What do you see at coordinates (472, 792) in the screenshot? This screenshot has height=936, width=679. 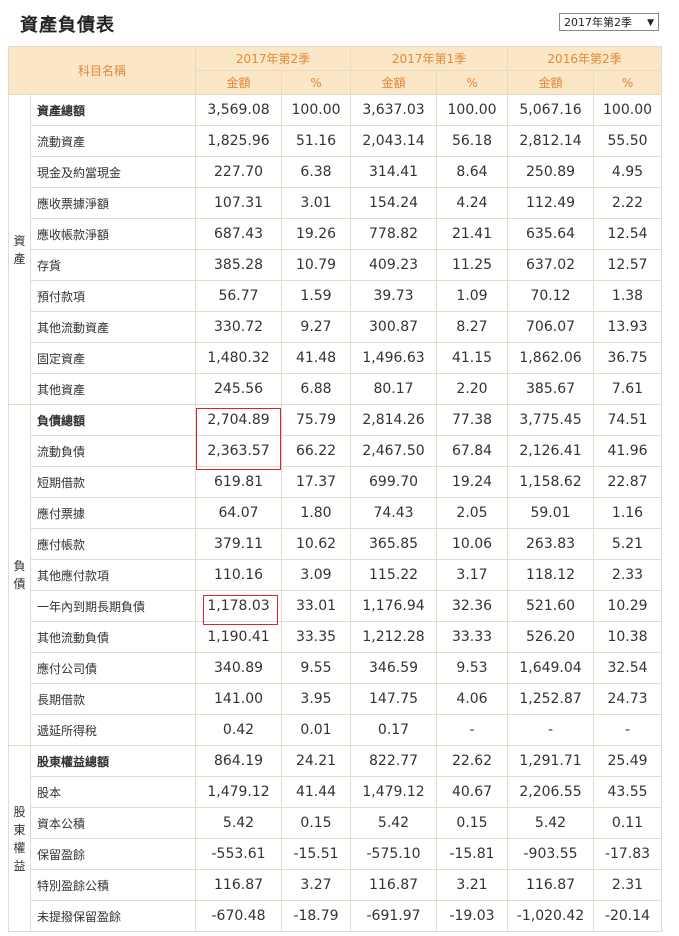 I see `percent-cell: 40.67` at bounding box center [472, 792].